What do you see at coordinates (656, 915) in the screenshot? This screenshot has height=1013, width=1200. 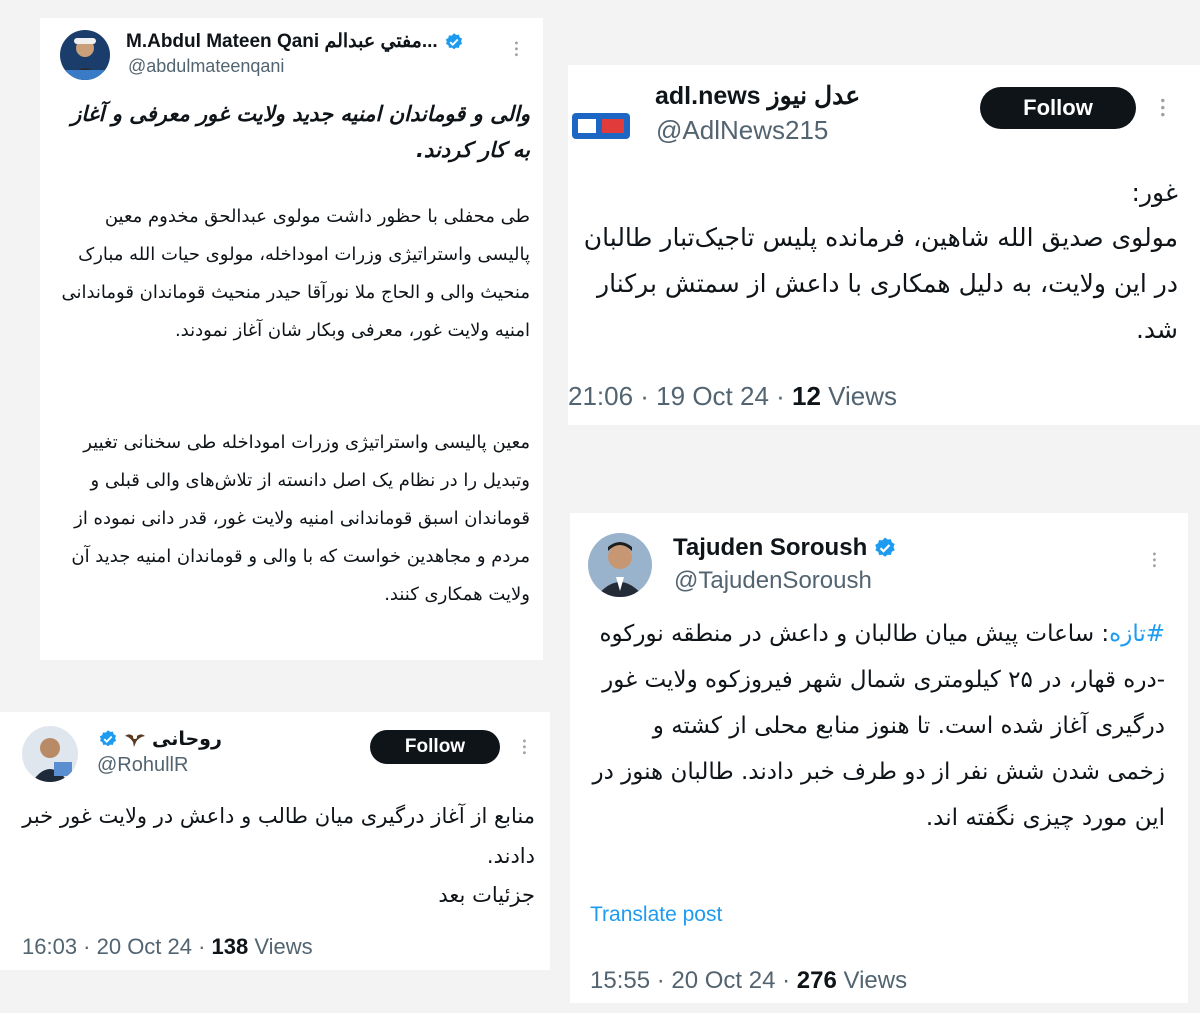 I see `translate-post-link: Translate post` at bounding box center [656, 915].